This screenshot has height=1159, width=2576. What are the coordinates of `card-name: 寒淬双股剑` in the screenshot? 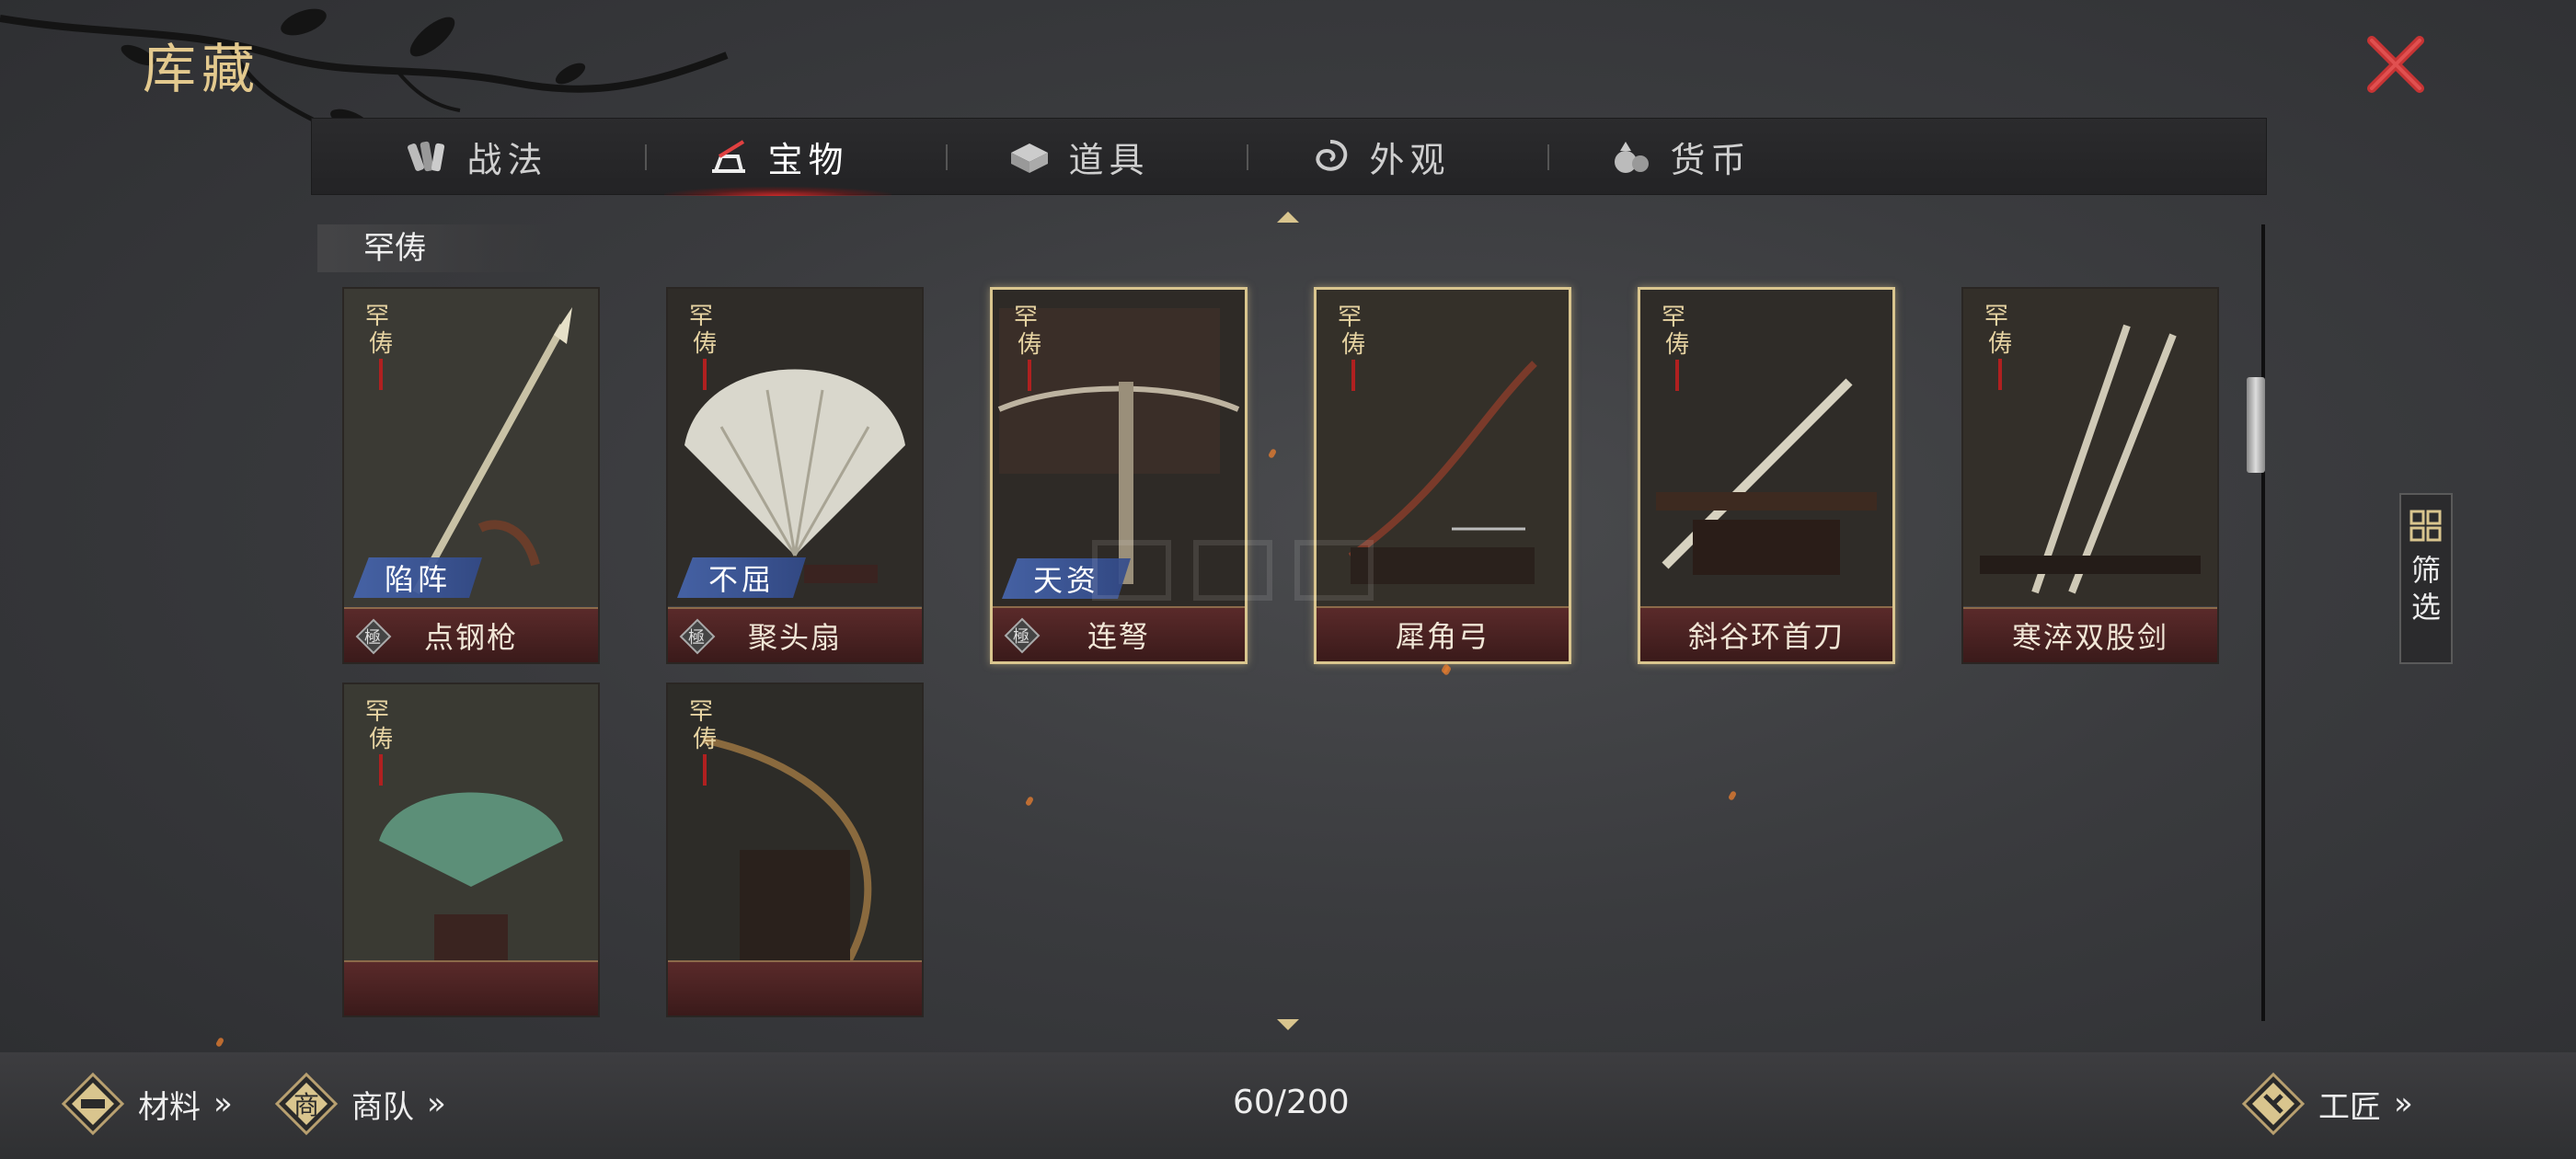 It's located at (2089, 637).